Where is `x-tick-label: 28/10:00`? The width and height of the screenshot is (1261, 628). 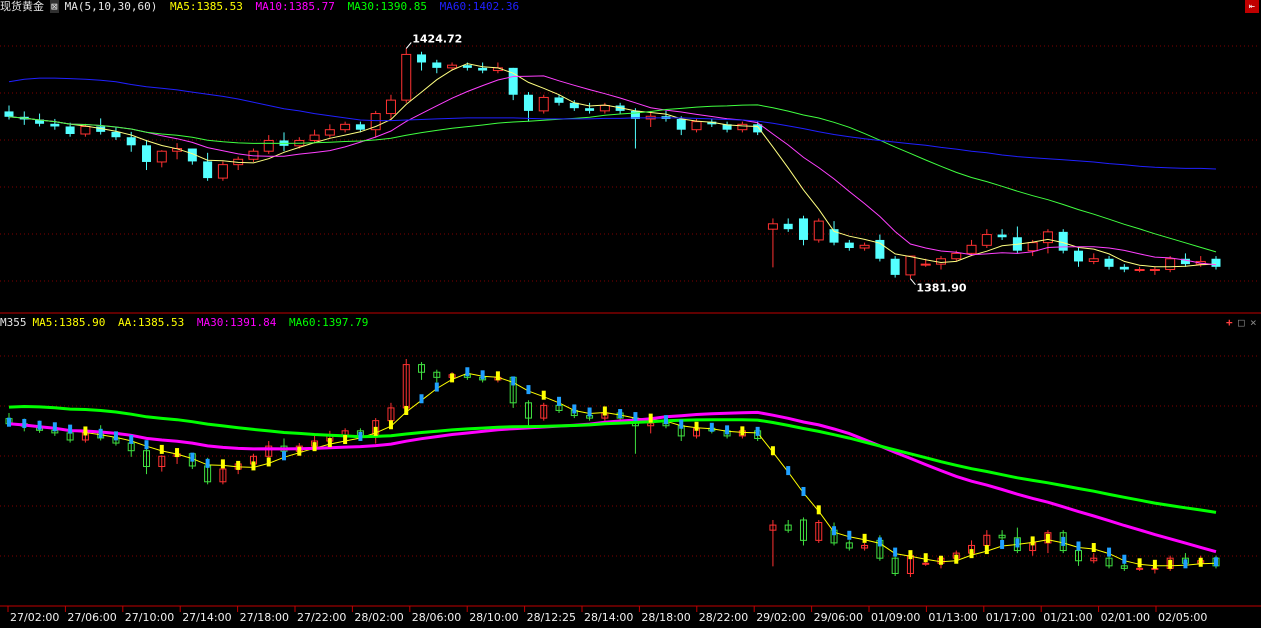
x-tick-label: 28/10:00 is located at coordinates (493, 617).